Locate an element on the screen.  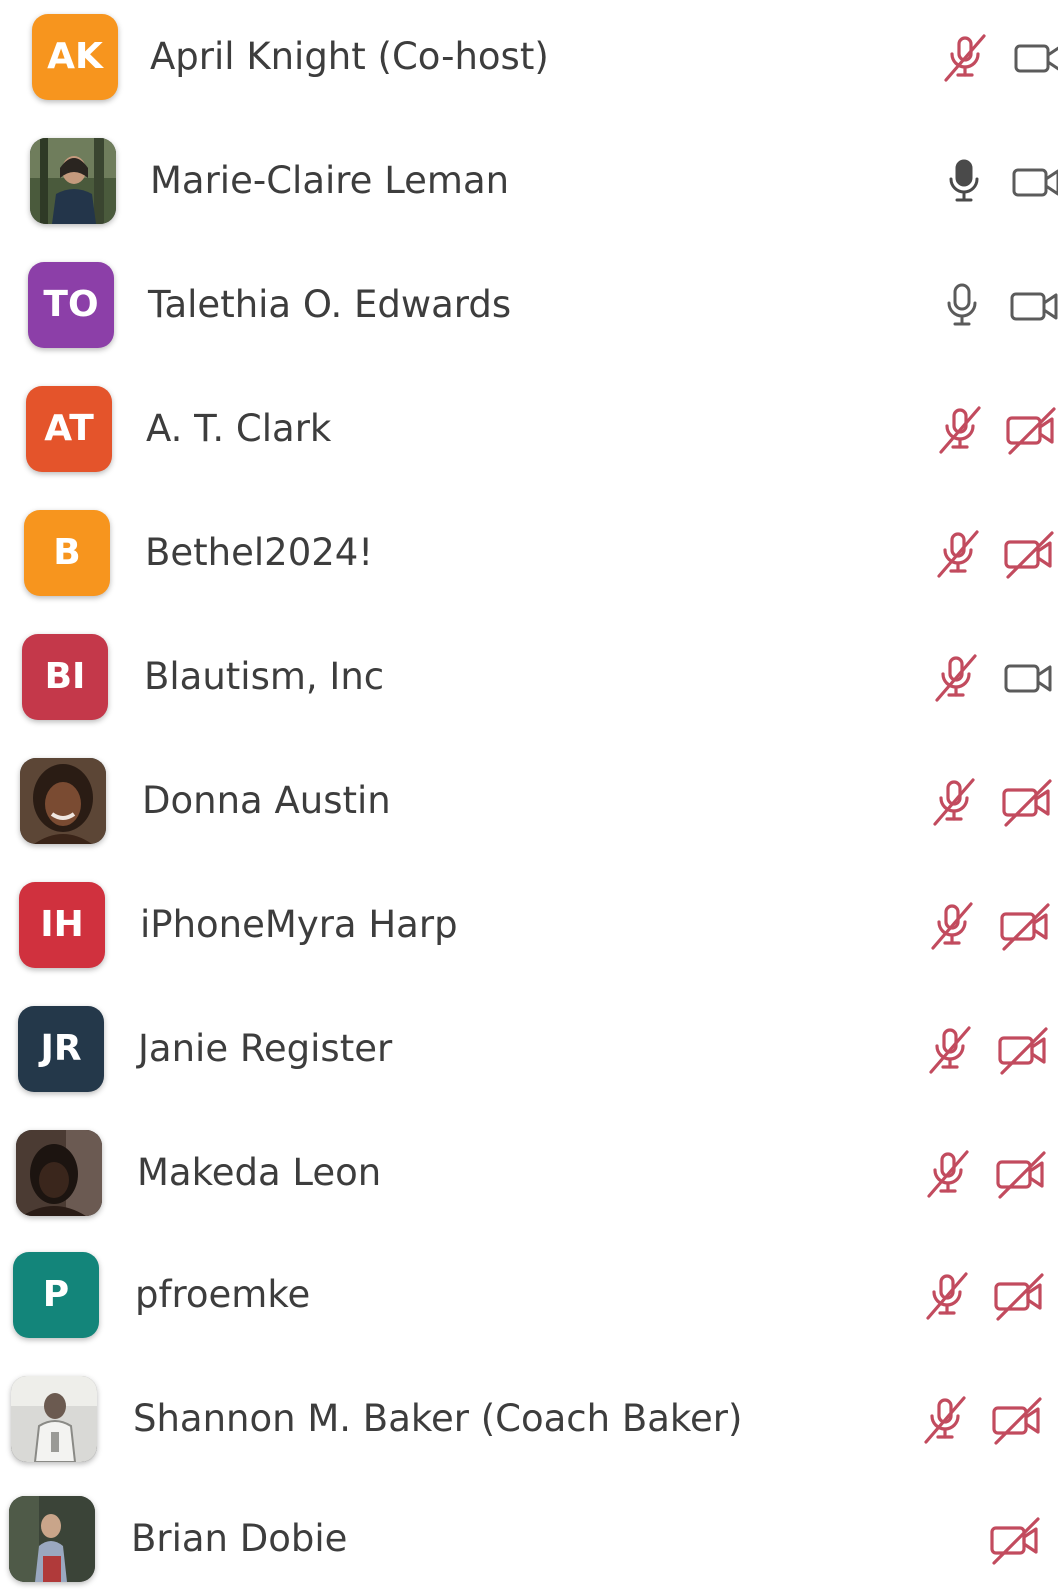
participant-name: Brian Dobie is located at coordinates (239, 1538).